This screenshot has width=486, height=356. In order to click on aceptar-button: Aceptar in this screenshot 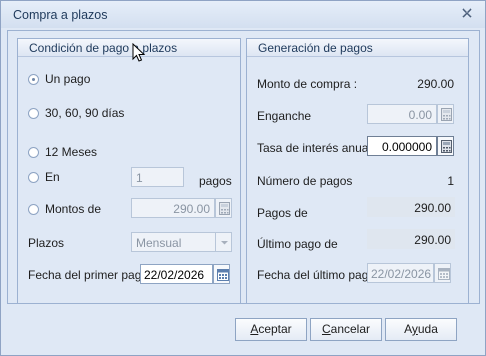, I will do `click(271, 329)`.